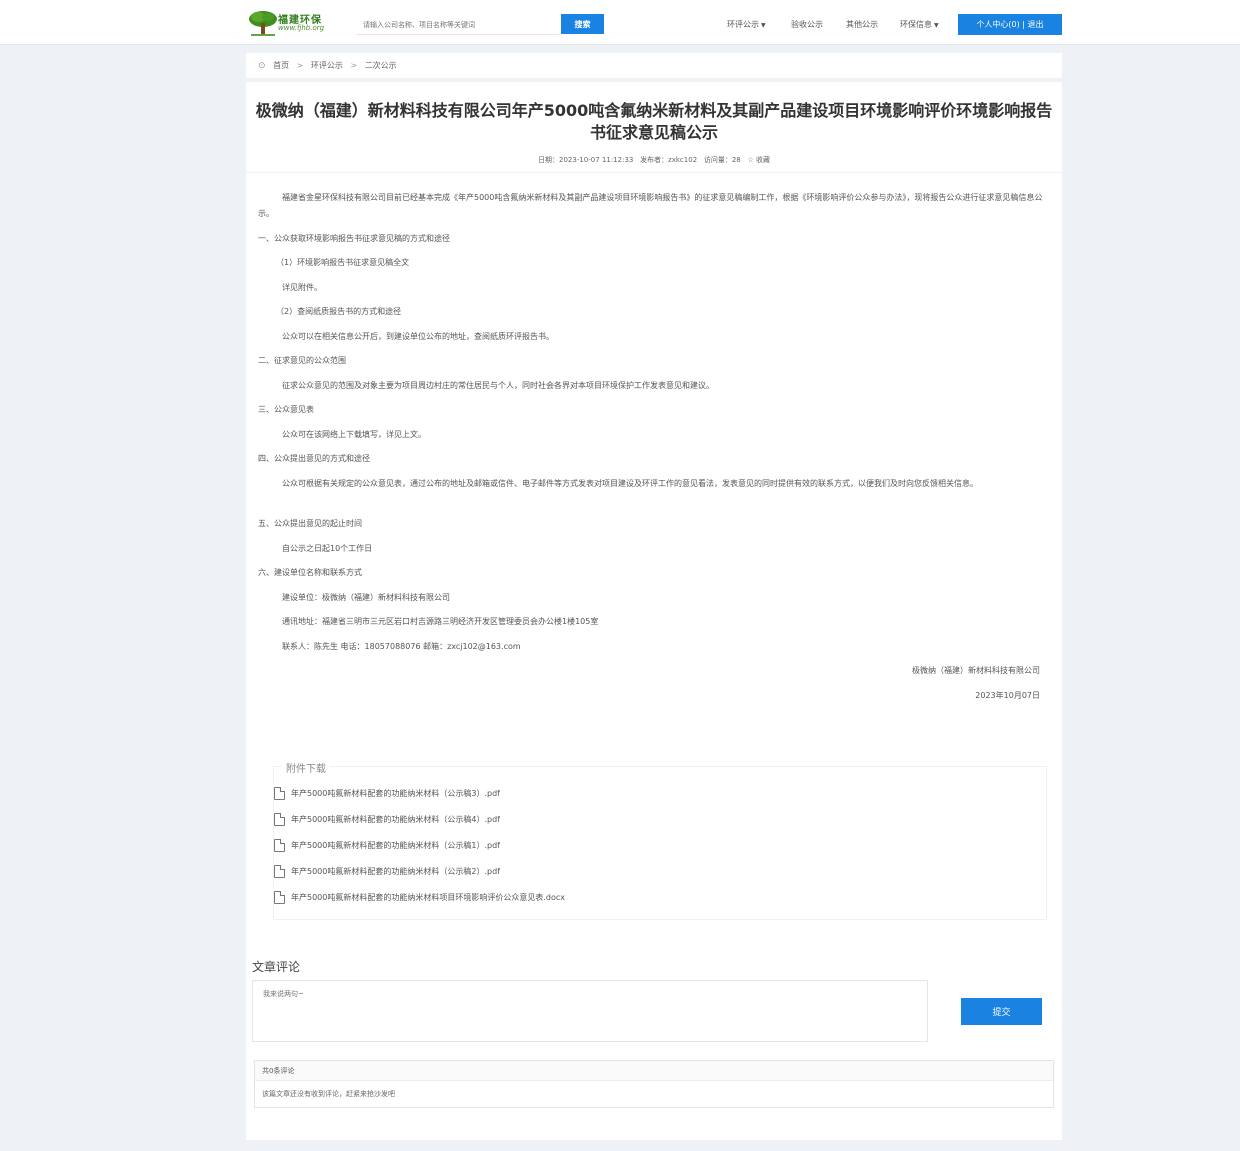 Image resolution: width=1240 pixels, height=1151 pixels. I want to click on attachment-link: 年产5000吨氟新材料配套的功能纳米材料（公示稿2）.pdf, so click(387, 871).